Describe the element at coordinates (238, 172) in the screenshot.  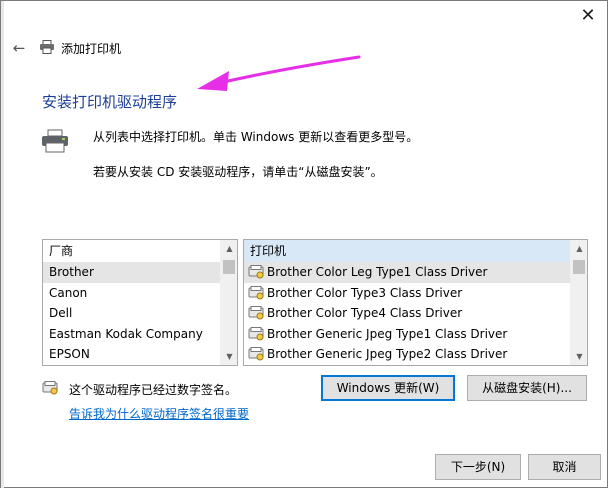
I see `description-line-2: 若要从安装 CD 安装驱动程序，请单击“从磁盘安装”。` at that location.